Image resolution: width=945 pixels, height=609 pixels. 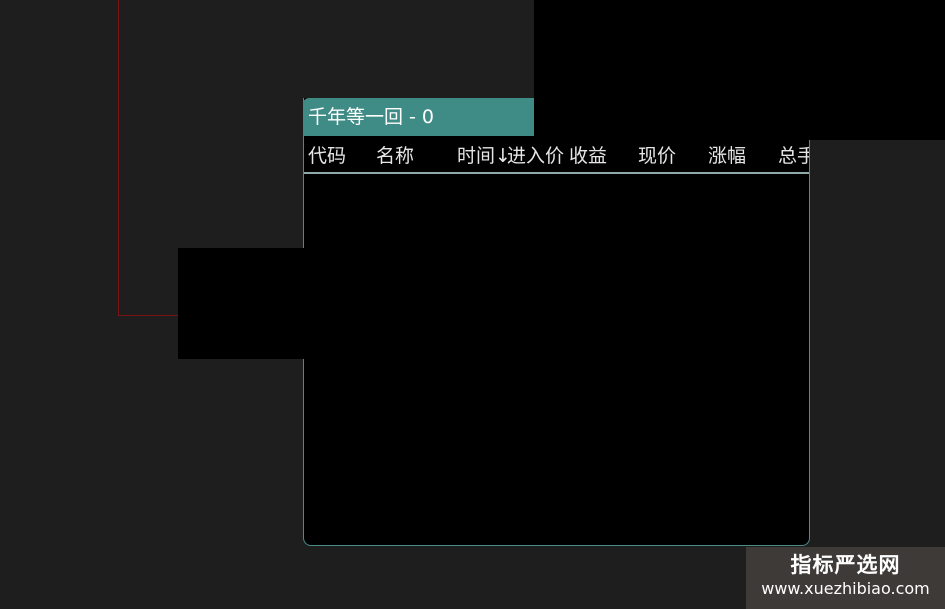 What do you see at coordinates (727, 155) in the screenshot?
I see `column-header-change: 涨幅` at bounding box center [727, 155].